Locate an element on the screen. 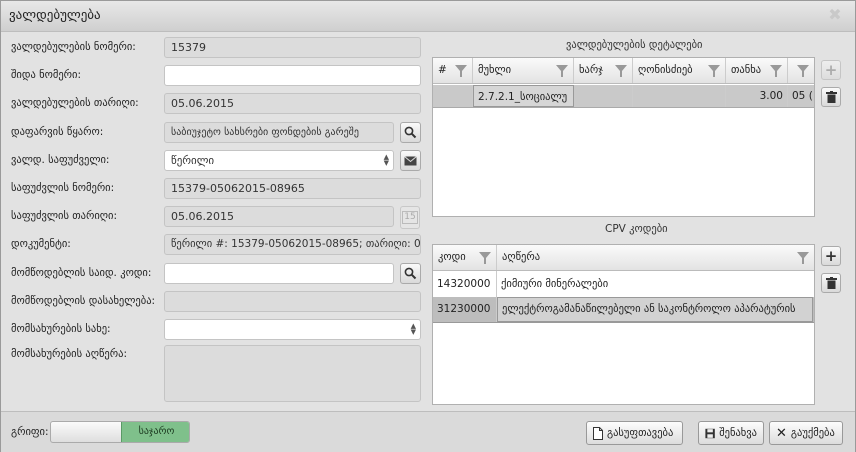 The width and height of the screenshot is (856, 452). envelope-icon is located at coordinates (410, 160).